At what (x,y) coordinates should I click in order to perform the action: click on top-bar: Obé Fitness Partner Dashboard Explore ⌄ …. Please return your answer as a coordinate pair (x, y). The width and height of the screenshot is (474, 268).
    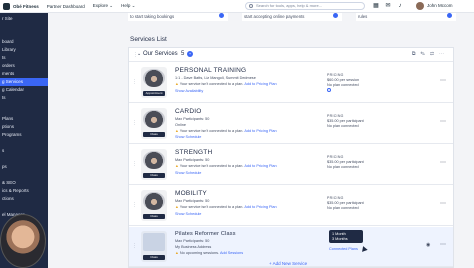
    Looking at the image, I should click on (237, 6).